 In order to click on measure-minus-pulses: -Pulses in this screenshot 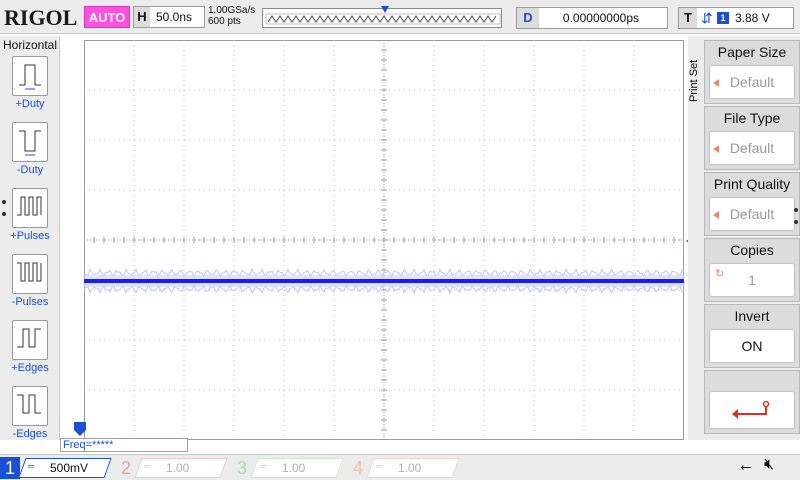, I will do `click(30, 285)`.